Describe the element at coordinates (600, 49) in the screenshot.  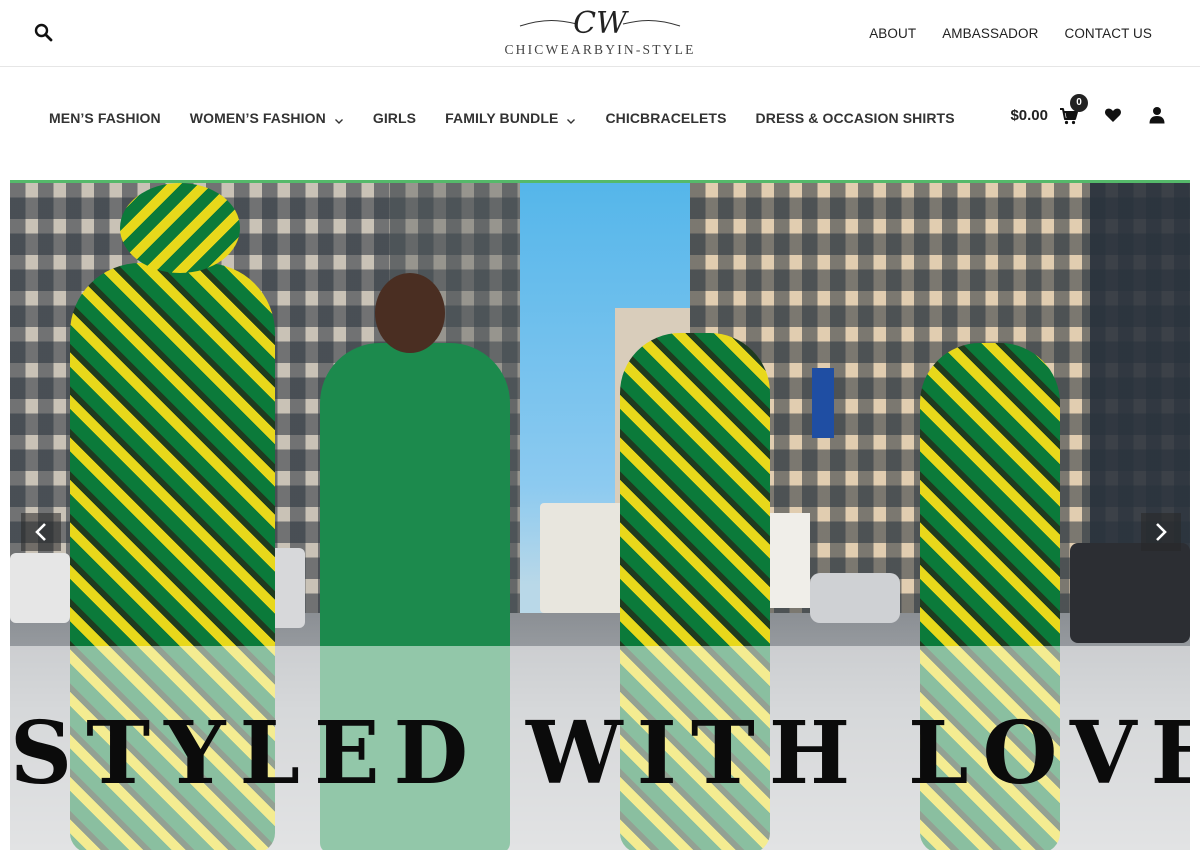
I see `logo-text: CHICWEARBYIN-STYLE` at that location.